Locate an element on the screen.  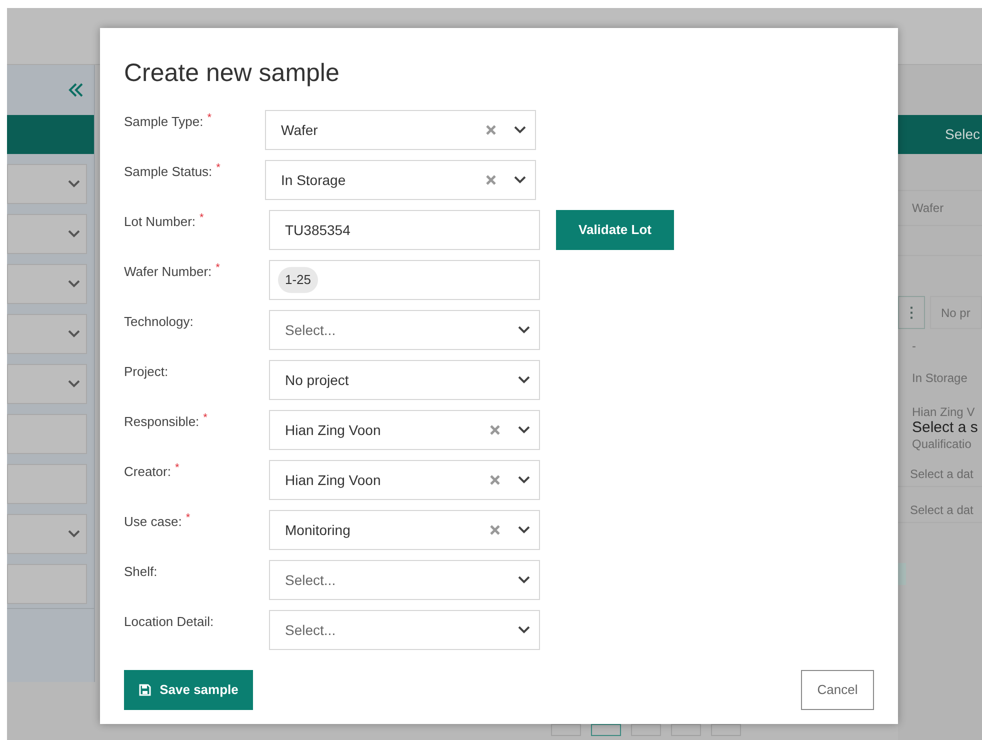
text-field: TU385354 is located at coordinates (404, 230).